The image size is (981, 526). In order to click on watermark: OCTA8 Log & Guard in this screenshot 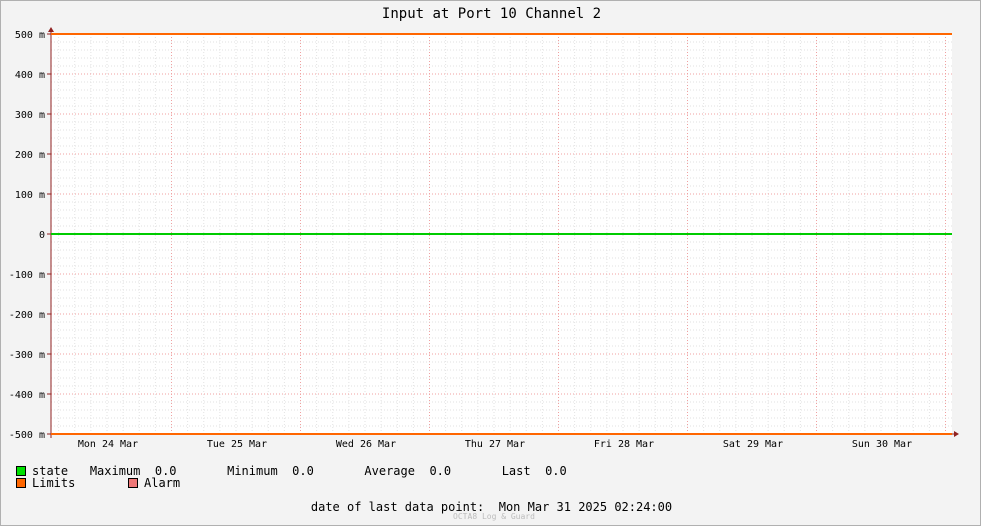, I will do `click(494, 516)`.